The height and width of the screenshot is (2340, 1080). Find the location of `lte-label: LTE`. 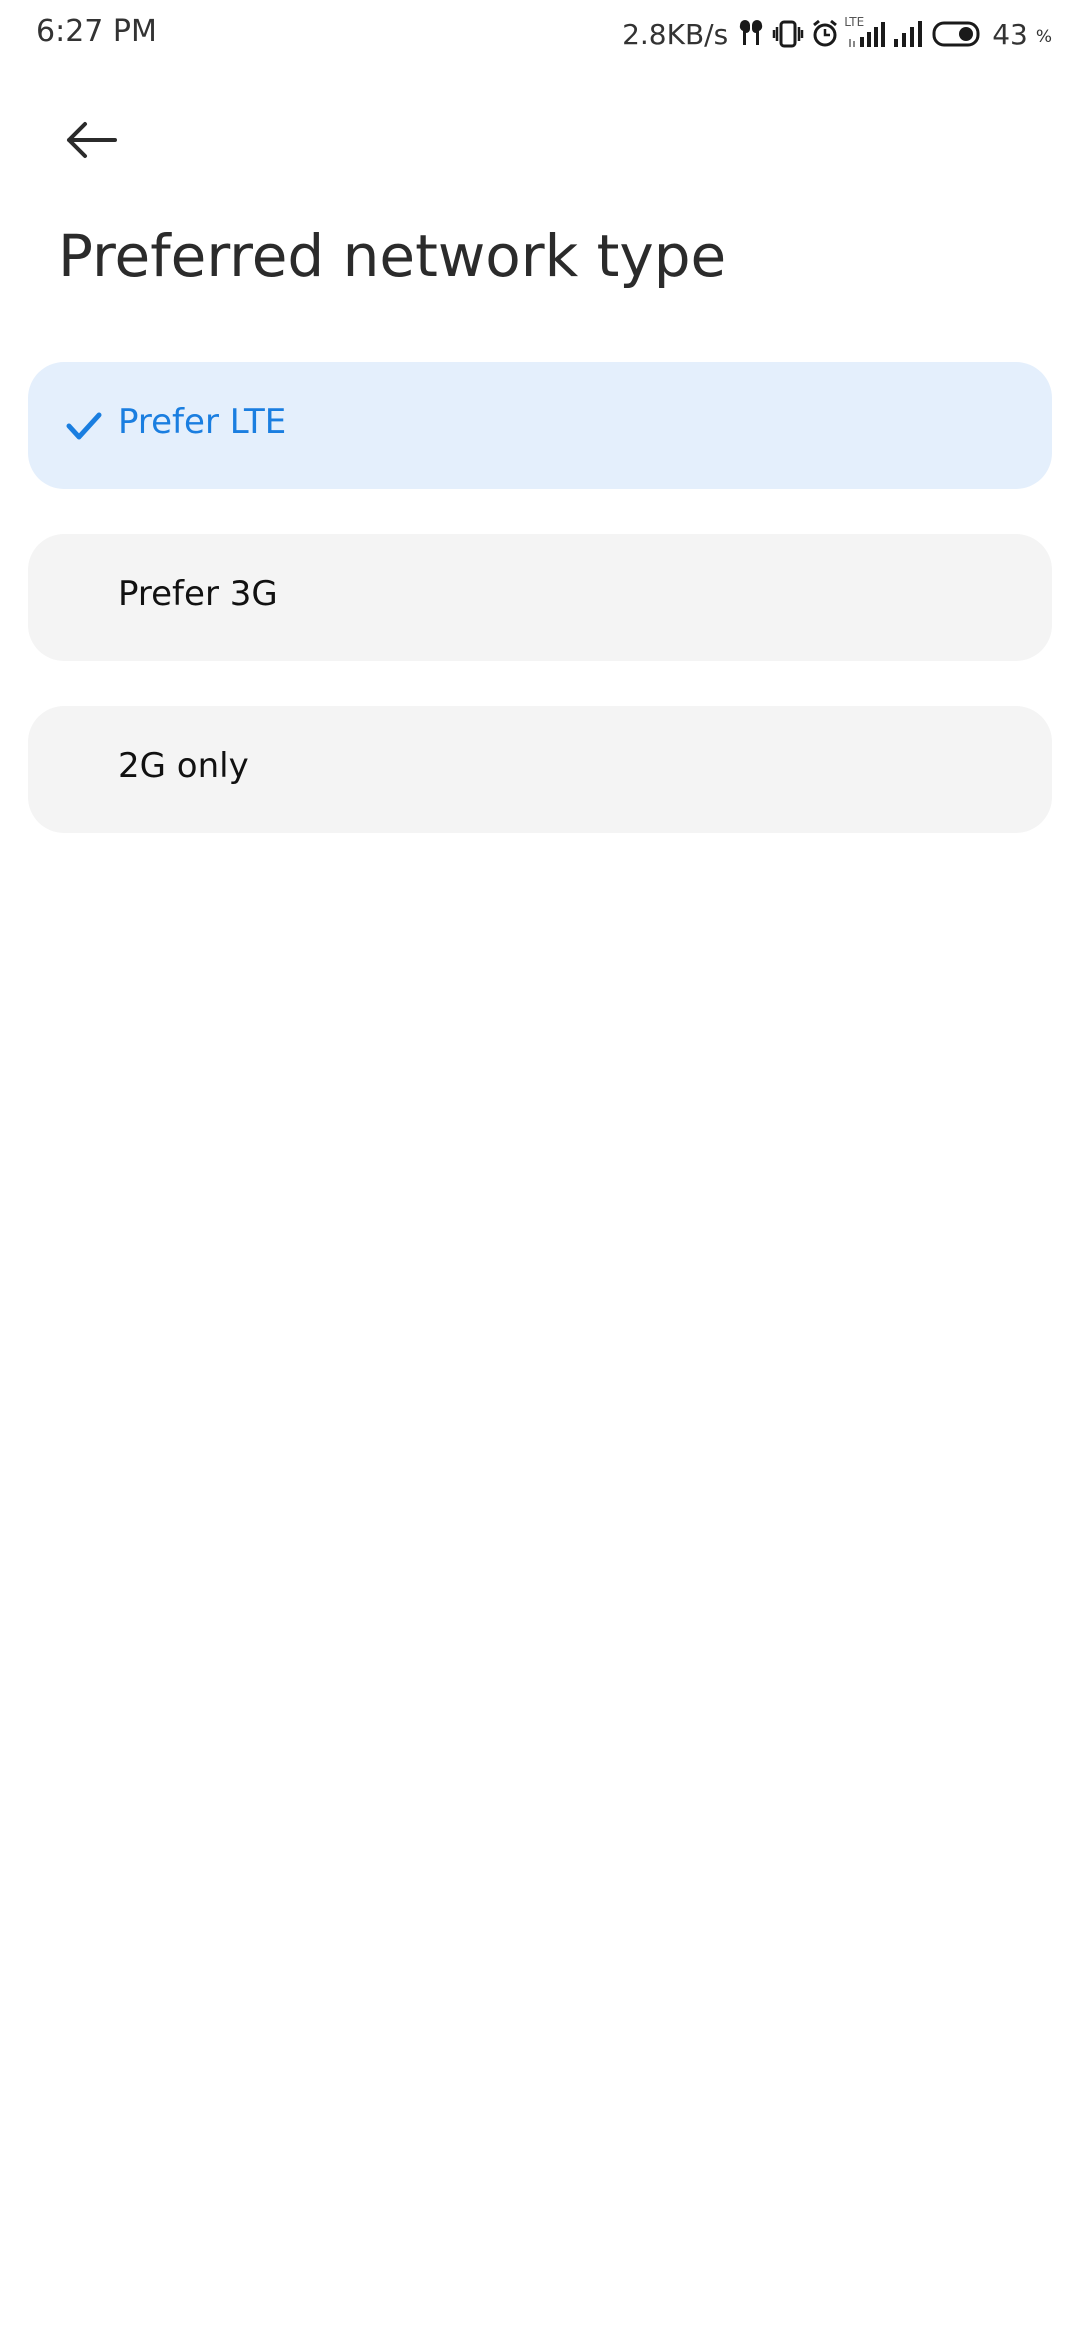

lte-label: LTE is located at coordinates (854, 22).